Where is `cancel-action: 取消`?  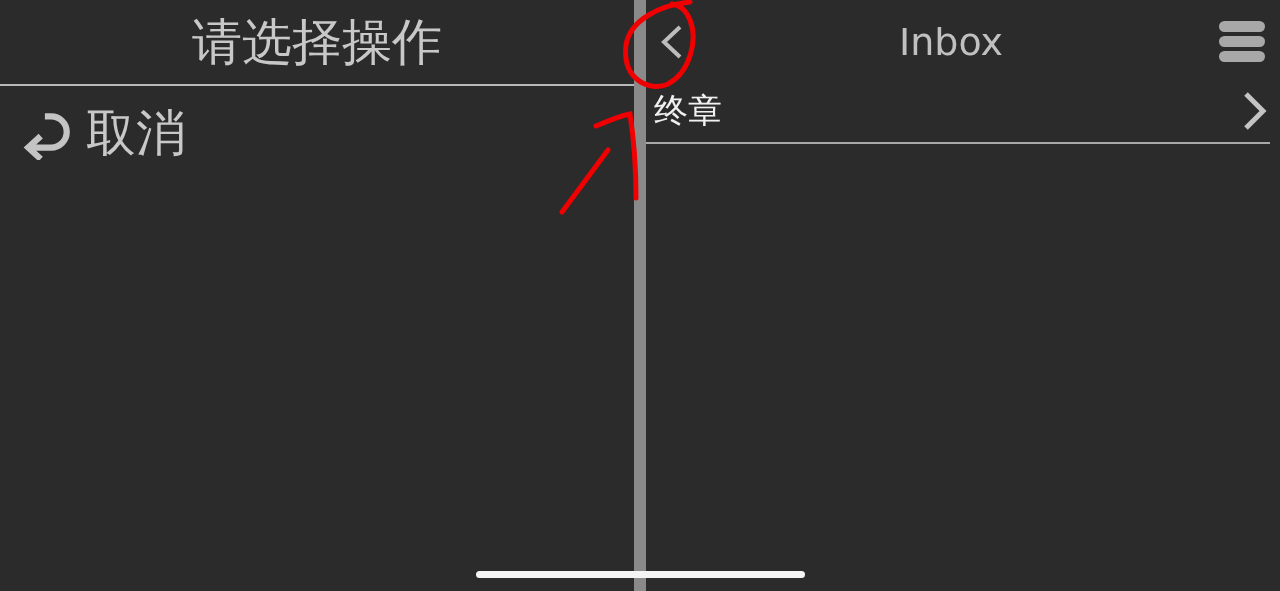 cancel-action: 取消 is located at coordinates (317, 126).